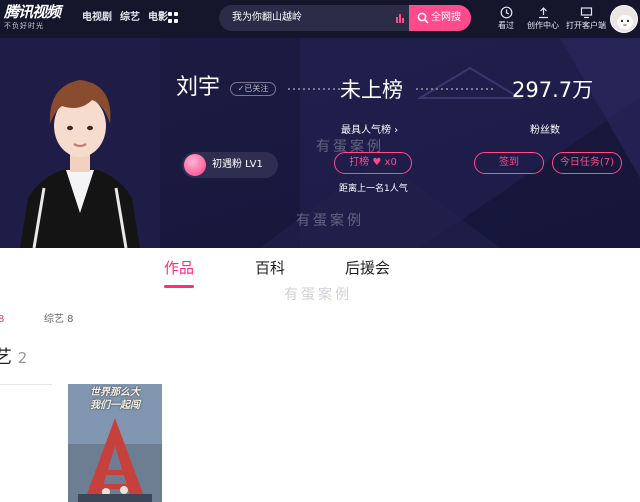 Image resolution: width=640 pixels, height=502 pixels. What do you see at coordinates (543, 13) in the screenshot?
I see `upload-icon` at bounding box center [543, 13].